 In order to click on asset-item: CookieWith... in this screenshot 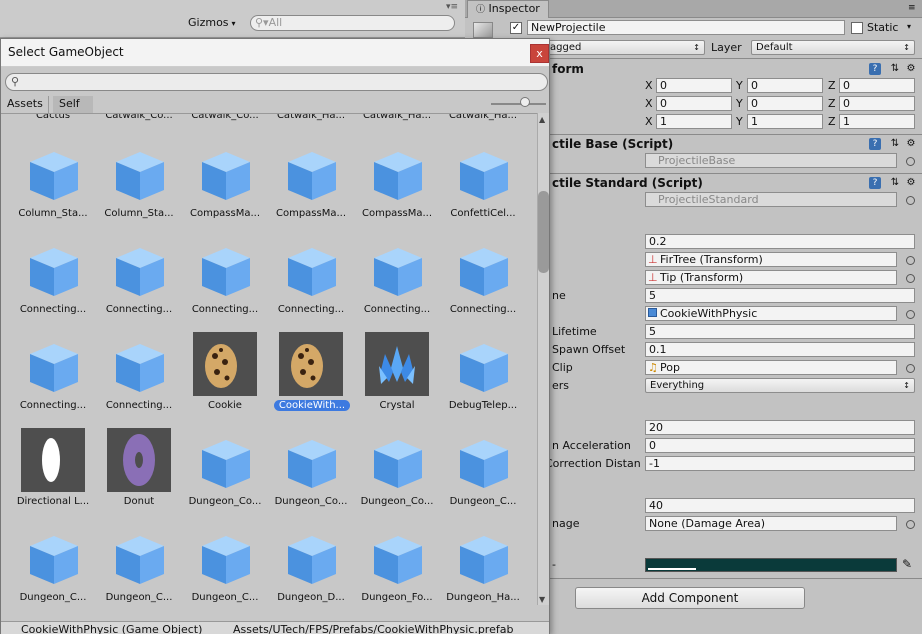, I will do `click(311, 380)`.